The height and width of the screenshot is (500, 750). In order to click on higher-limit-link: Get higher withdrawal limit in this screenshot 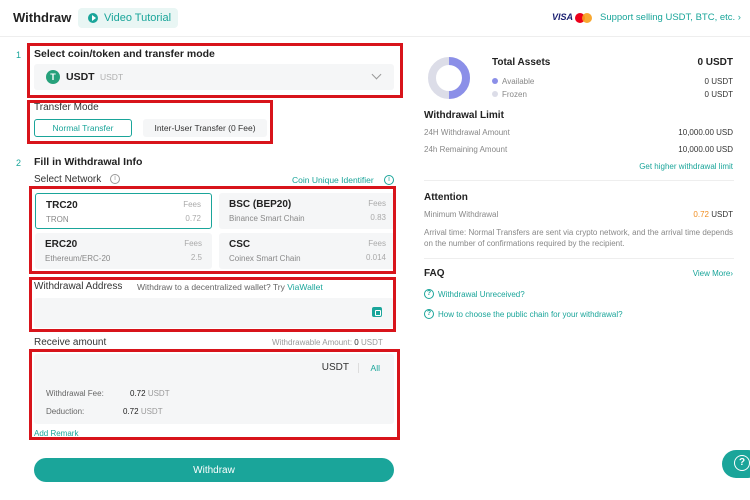, I will do `click(686, 166)`.